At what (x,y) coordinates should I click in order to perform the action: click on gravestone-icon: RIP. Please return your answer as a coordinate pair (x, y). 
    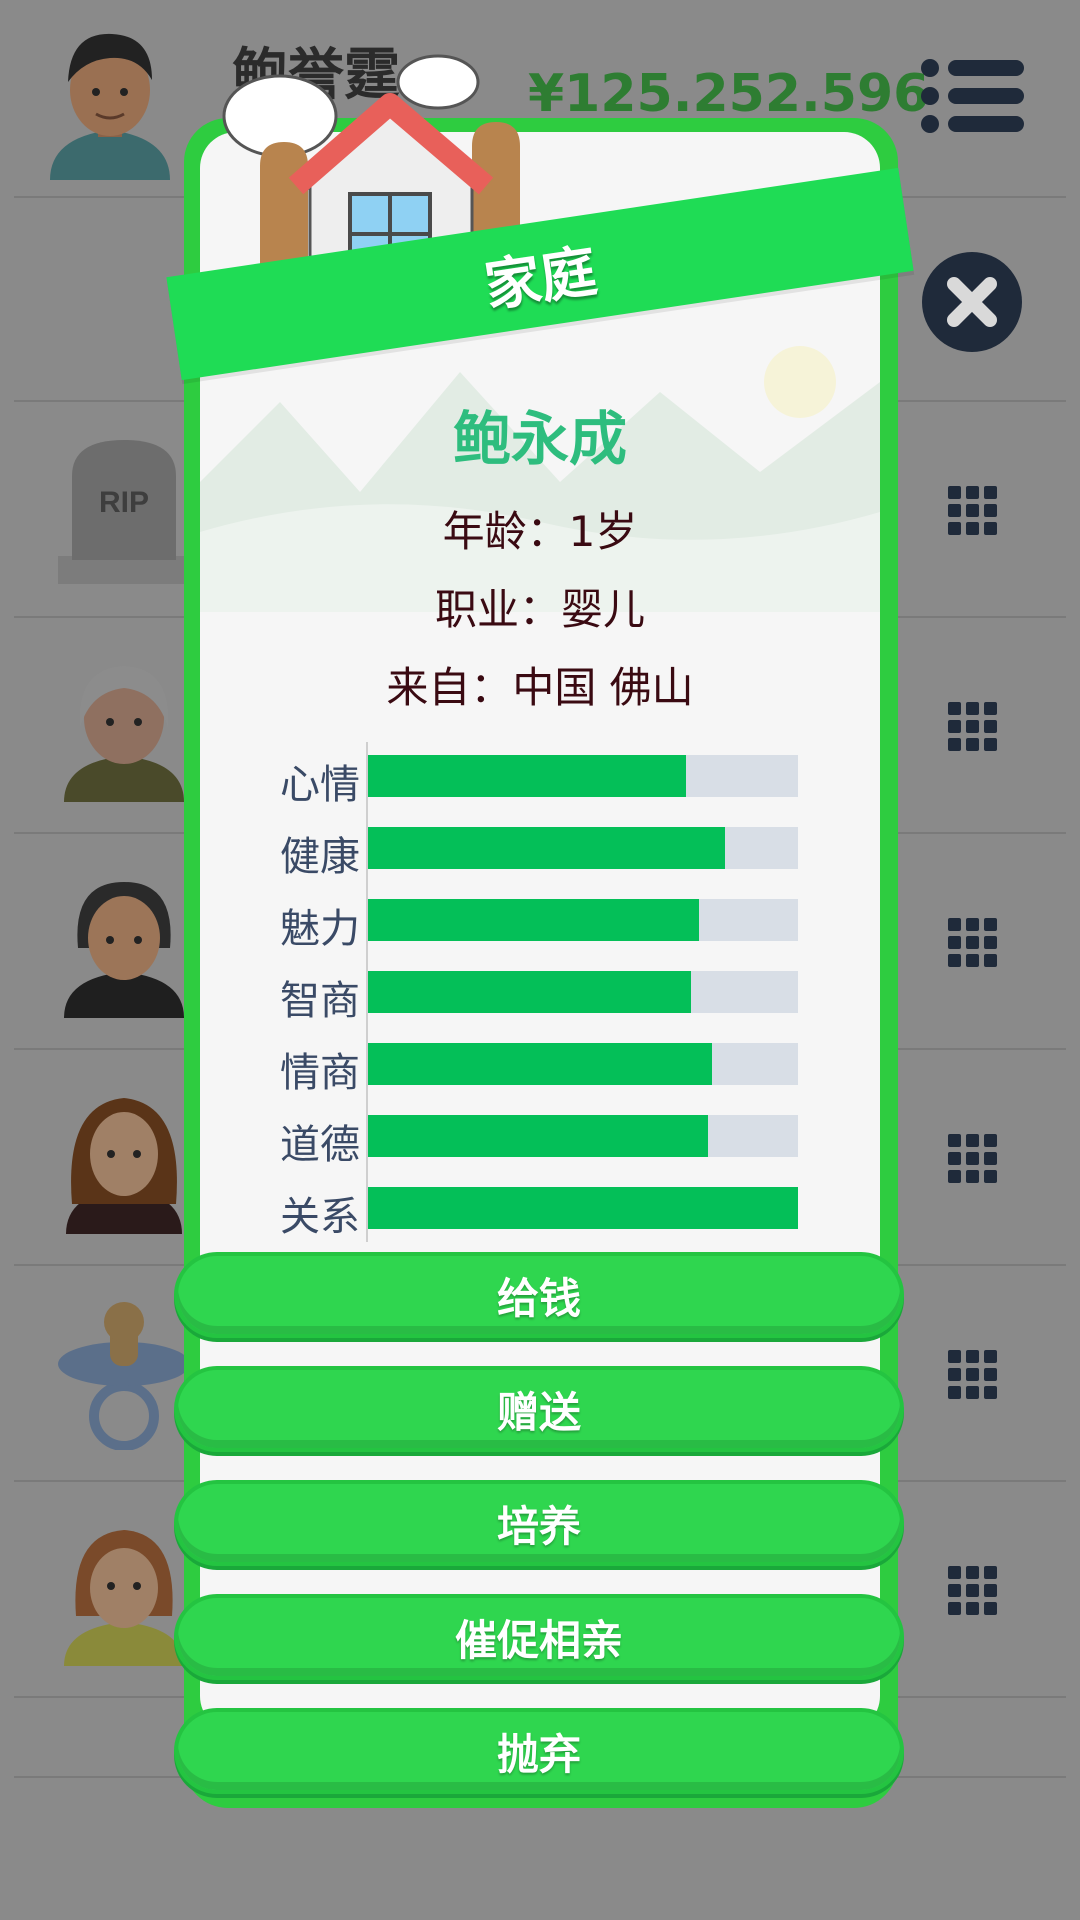
    Looking at the image, I should click on (124, 512).